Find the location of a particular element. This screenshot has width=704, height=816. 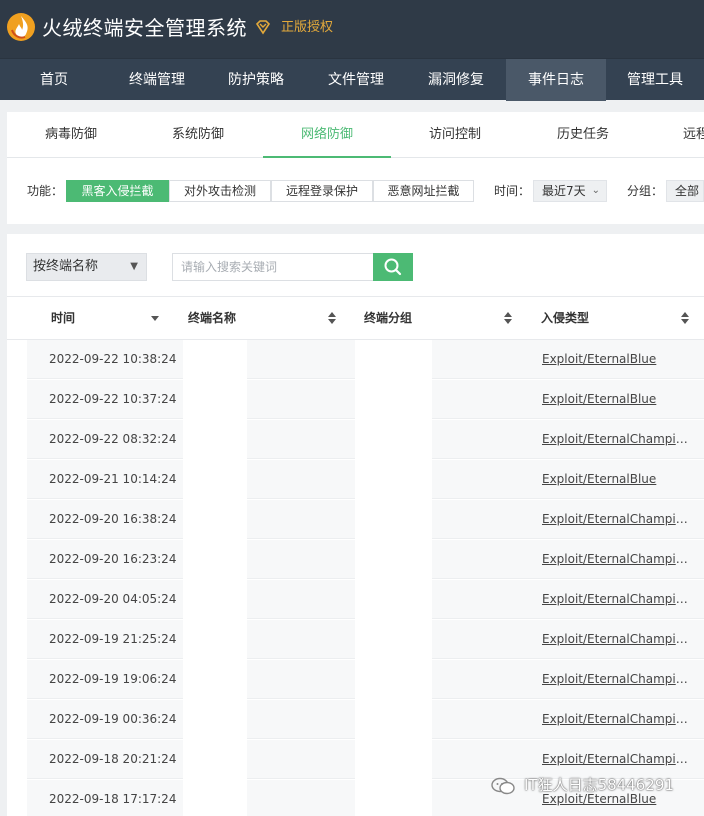

cell-time: 2022-09-22 10:37:24 is located at coordinates (105, 399).